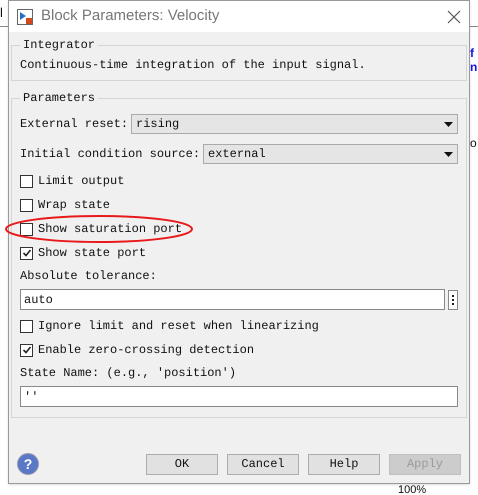  Describe the element at coordinates (453, 300) in the screenshot. I see `more-button` at that location.